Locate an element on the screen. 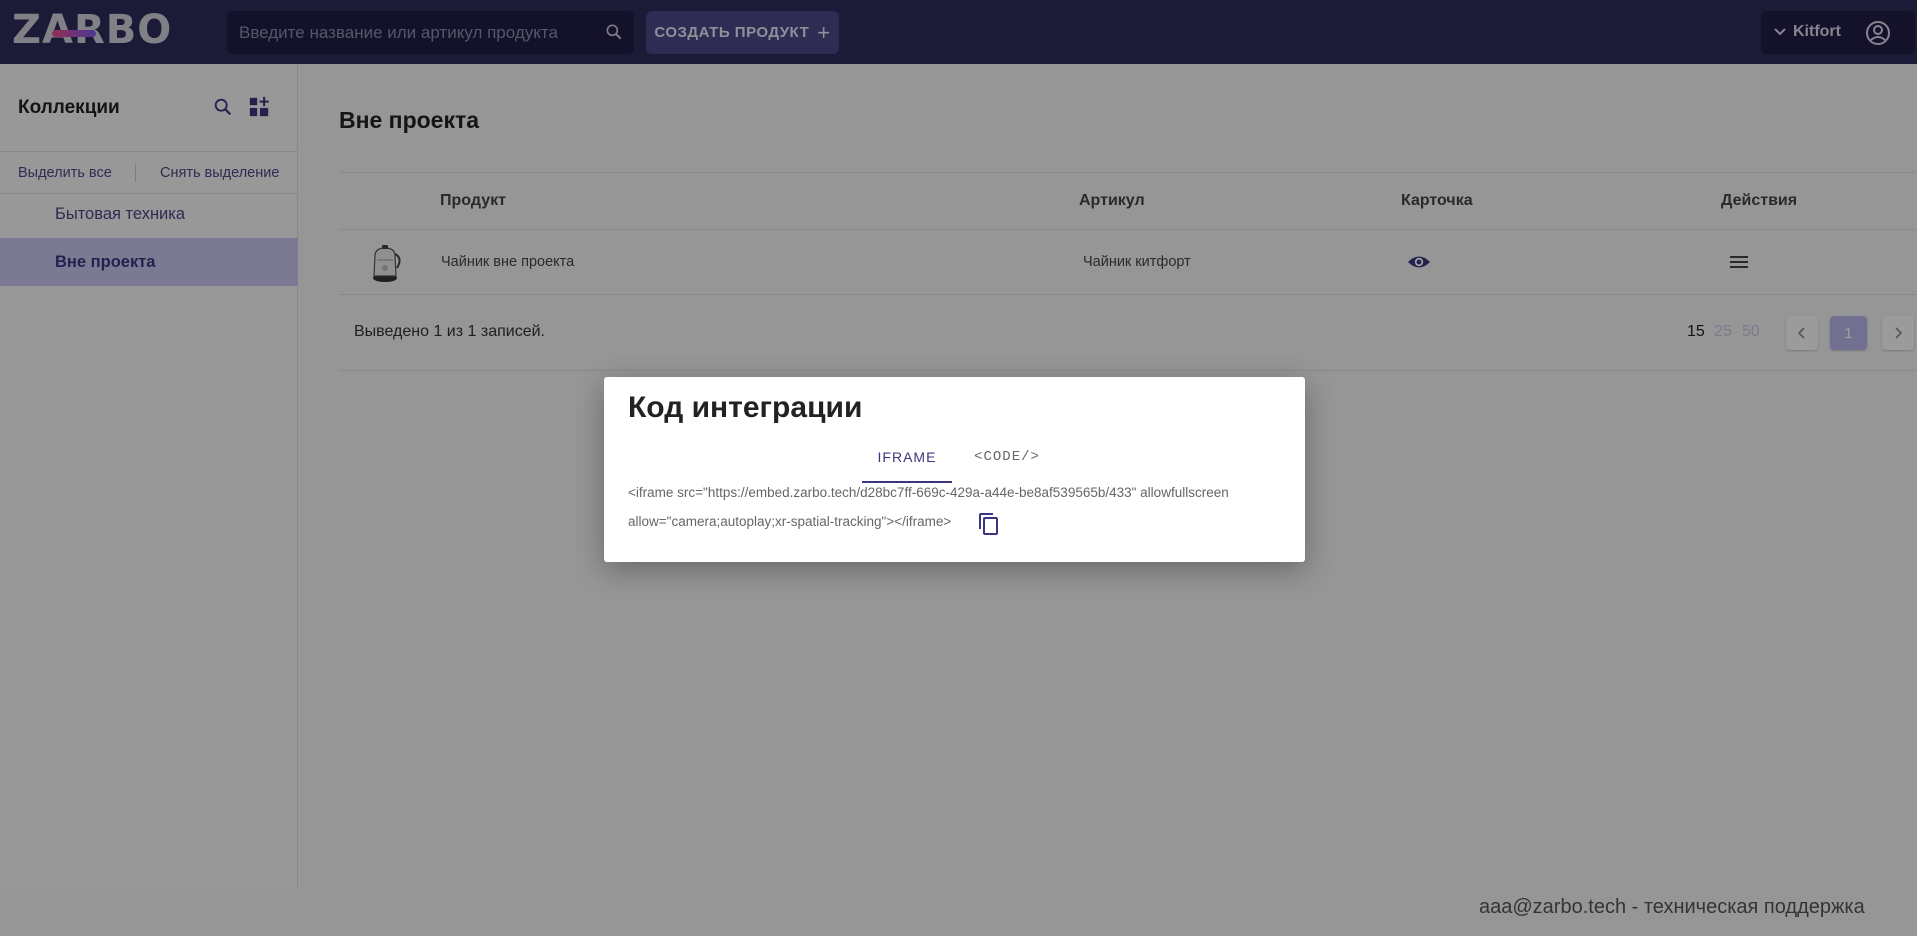 This screenshot has height=936, width=1917. tab-iframe: IFRAME is located at coordinates (907, 464).